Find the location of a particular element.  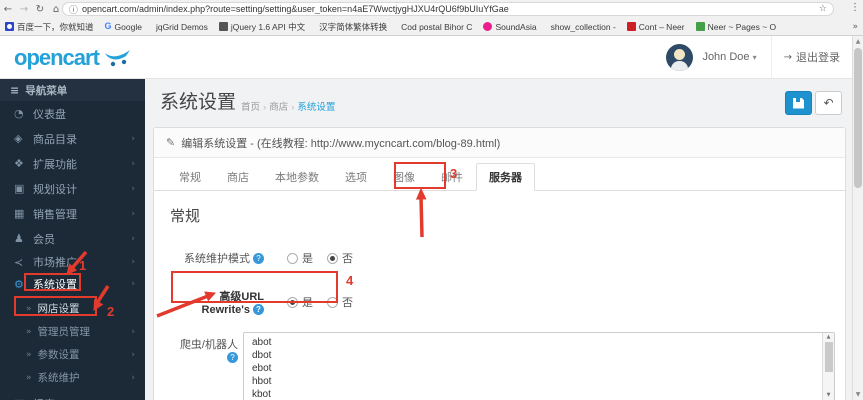

soundasia-favicon is located at coordinates (488, 26).